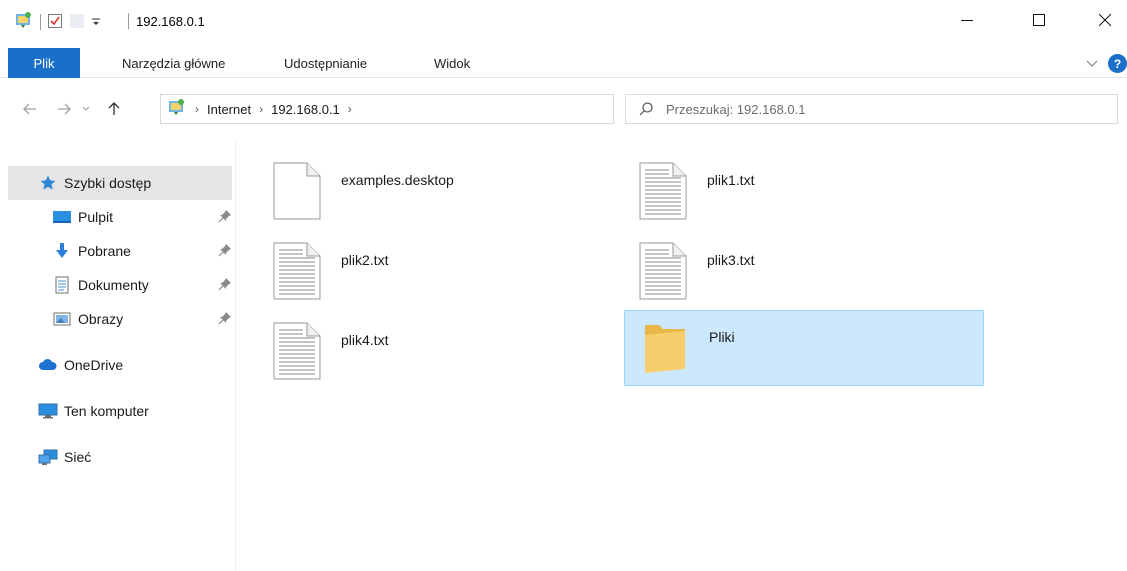 Image resolution: width=1127 pixels, height=571 pixels. Describe the element at coordinates (62, 217) in the screenshot. I see `desktop-icon` at that location.